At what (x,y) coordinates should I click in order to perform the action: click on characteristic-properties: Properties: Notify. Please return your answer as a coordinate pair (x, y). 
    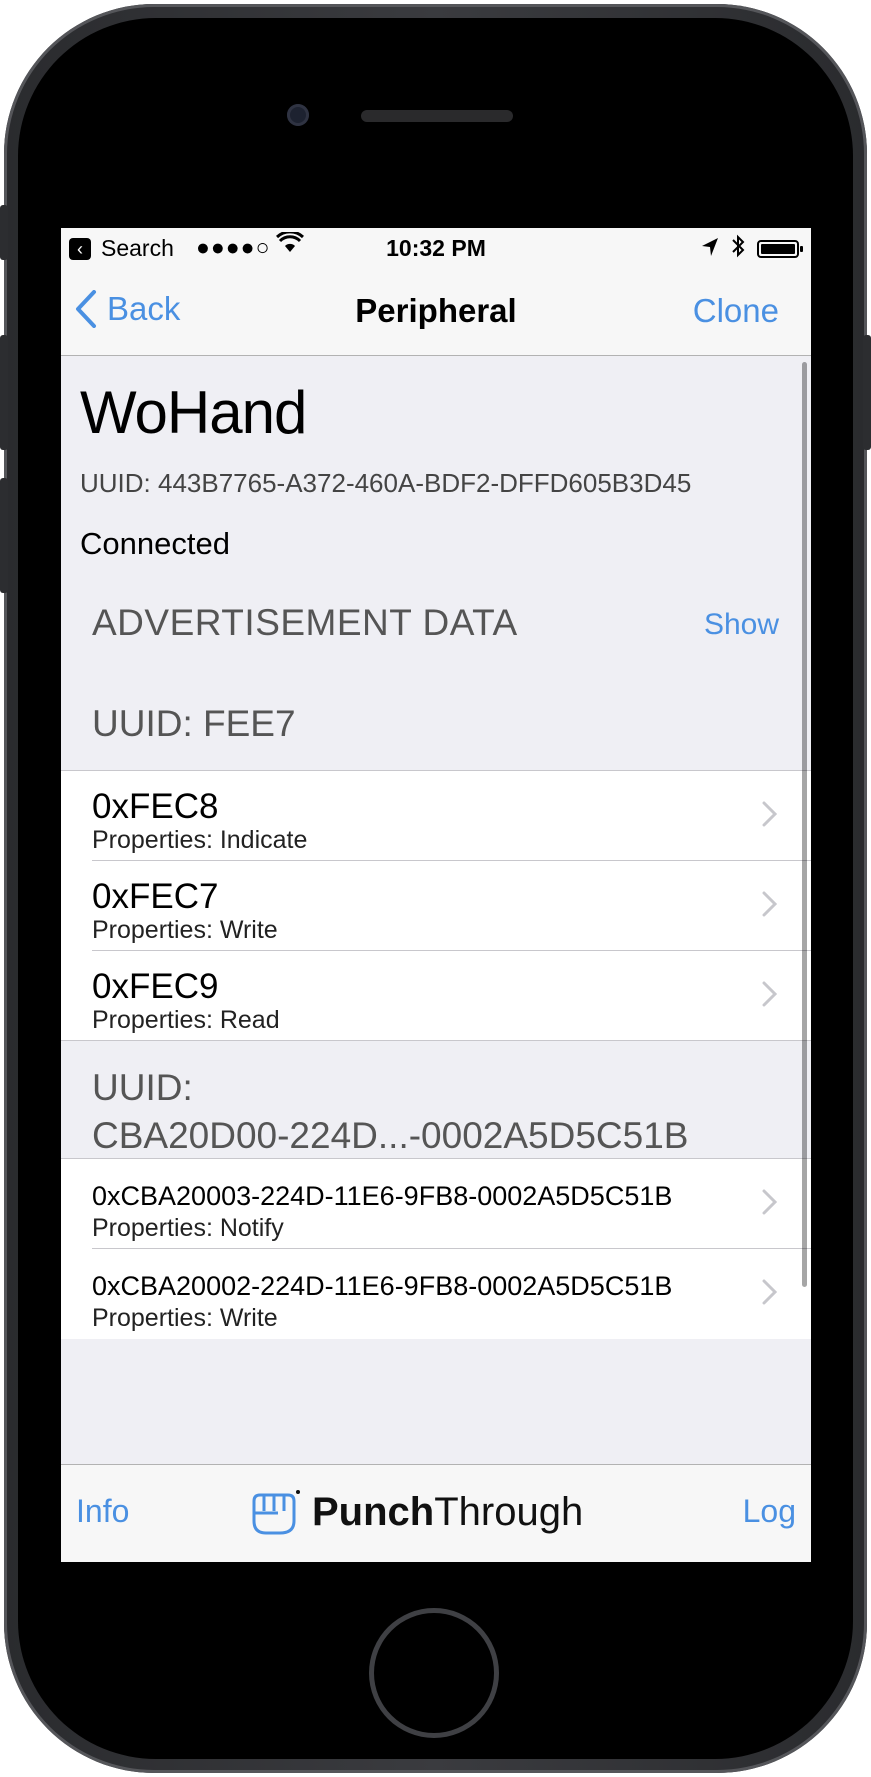
    Looking at the image, I should click on (188, 1228).